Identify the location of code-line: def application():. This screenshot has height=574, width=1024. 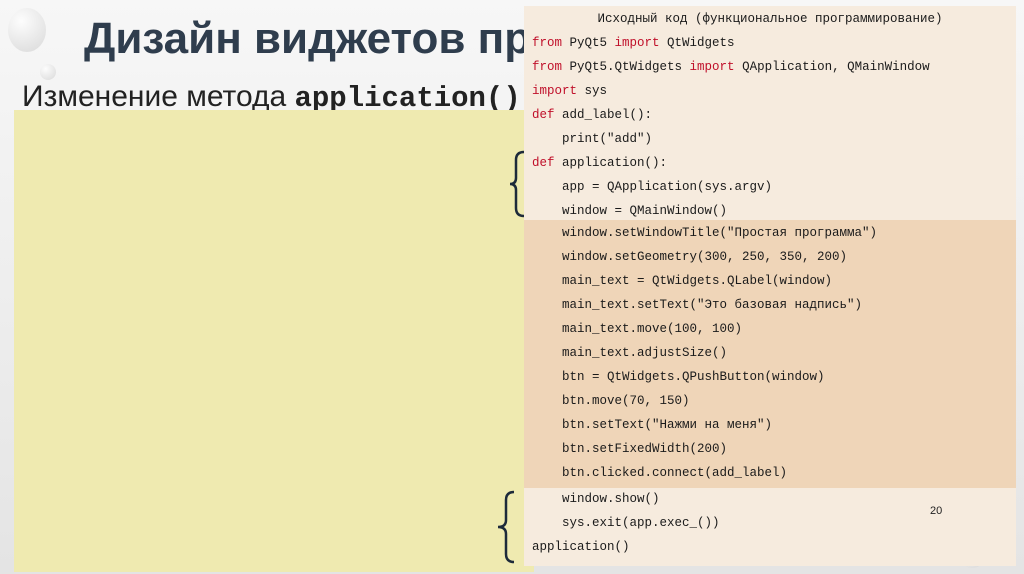
(600, 163).